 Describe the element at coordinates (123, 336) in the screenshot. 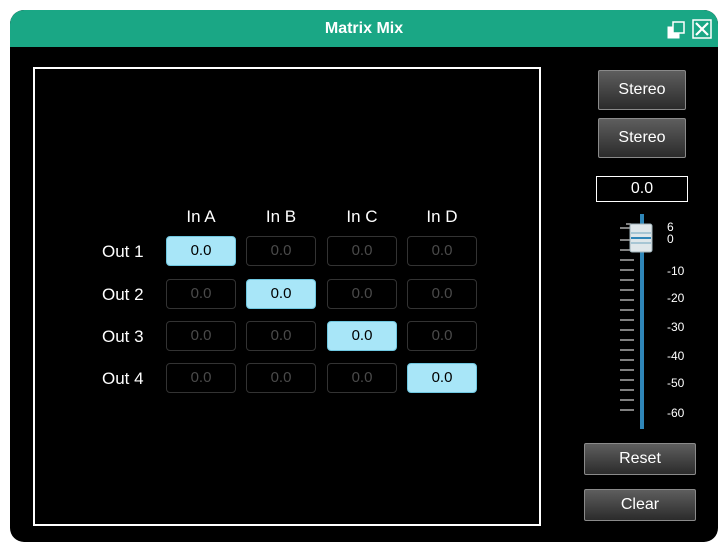

I see `row-label-out-3: Out 3` at that location.